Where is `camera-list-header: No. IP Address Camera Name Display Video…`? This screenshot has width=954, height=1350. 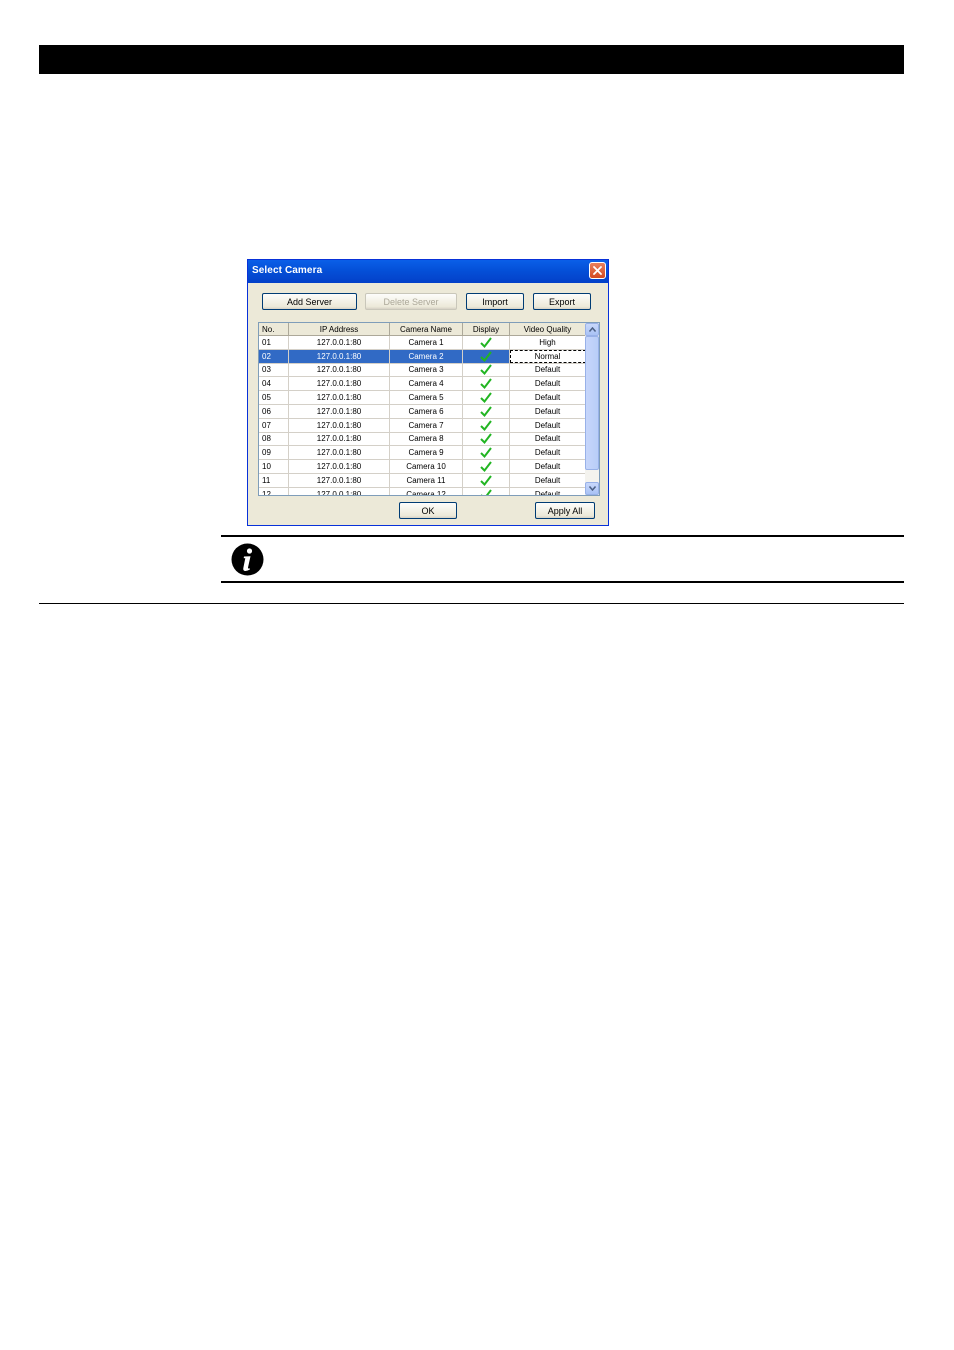
camera-list-header: No. IP Address Camera Name Display Video… is located at coordinates (422, 329).